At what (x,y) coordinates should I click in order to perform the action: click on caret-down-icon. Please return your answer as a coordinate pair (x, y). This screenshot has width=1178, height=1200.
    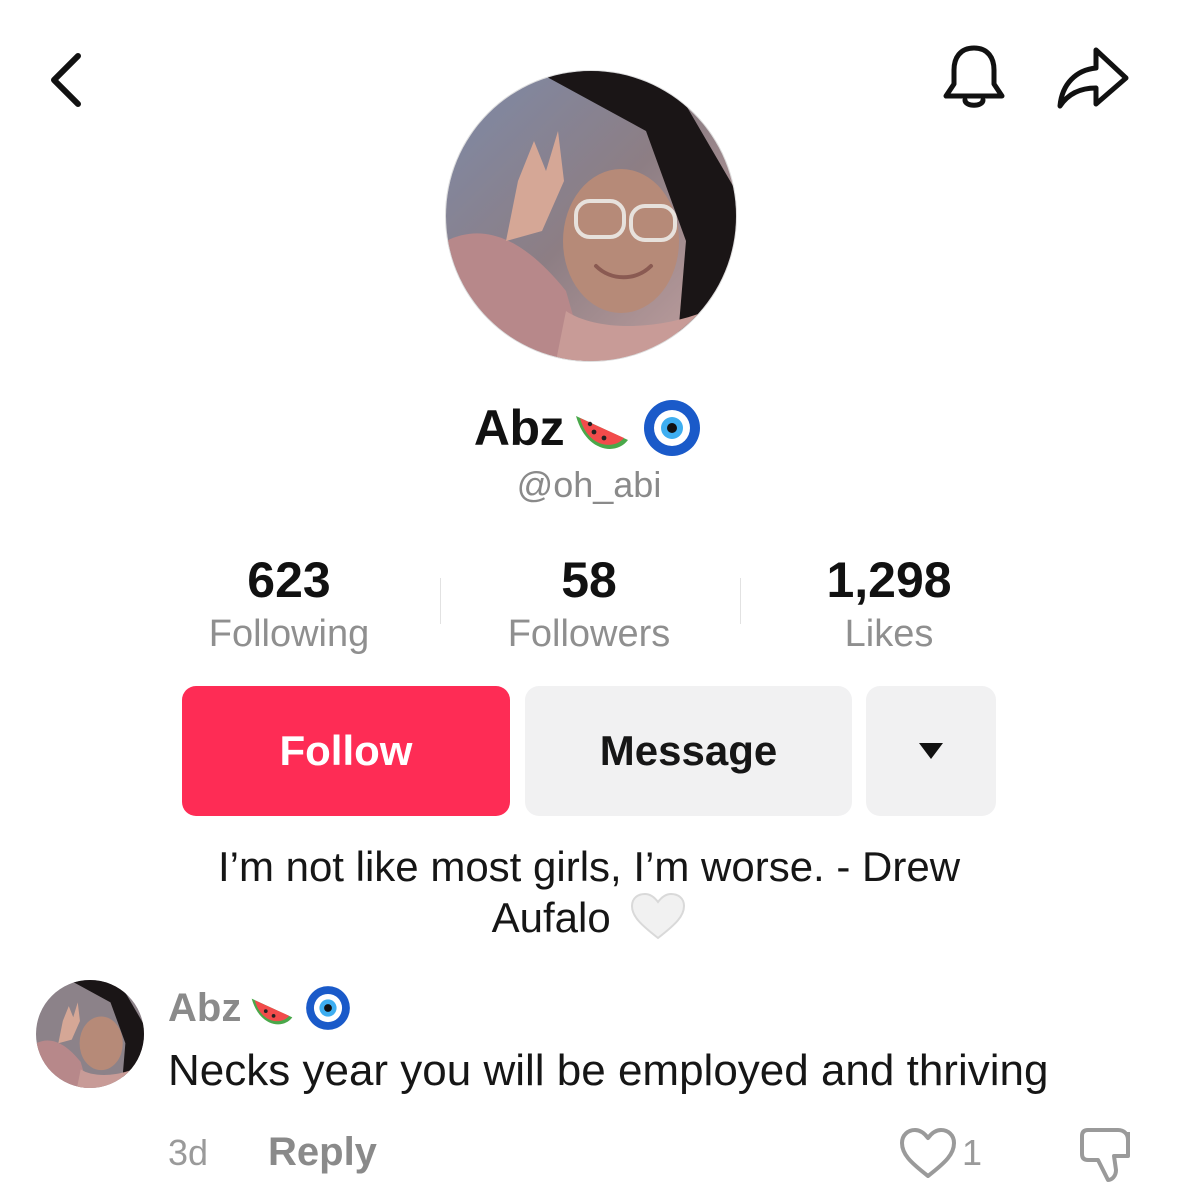
    Looking at the image, I should click on (931, 751).